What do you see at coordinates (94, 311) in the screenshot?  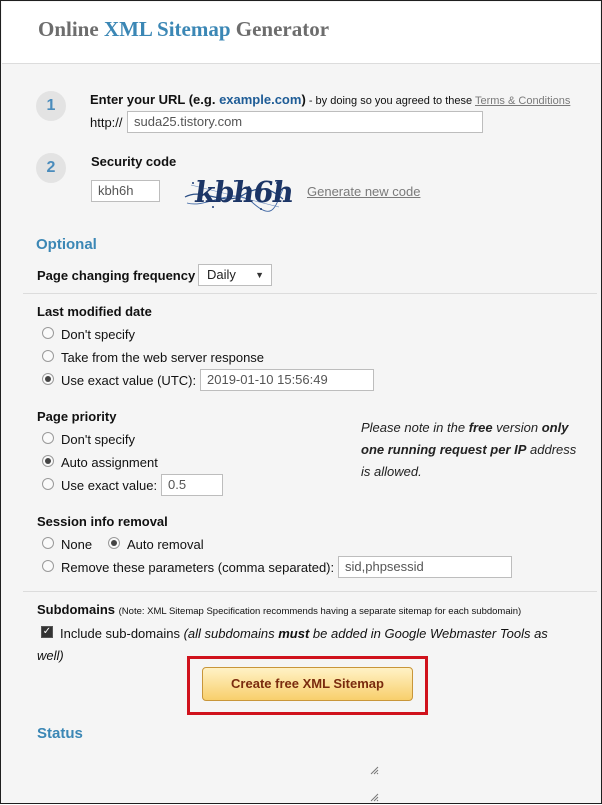 I see `last-modified-title: Last modified date` at bounding box center [94, 311].